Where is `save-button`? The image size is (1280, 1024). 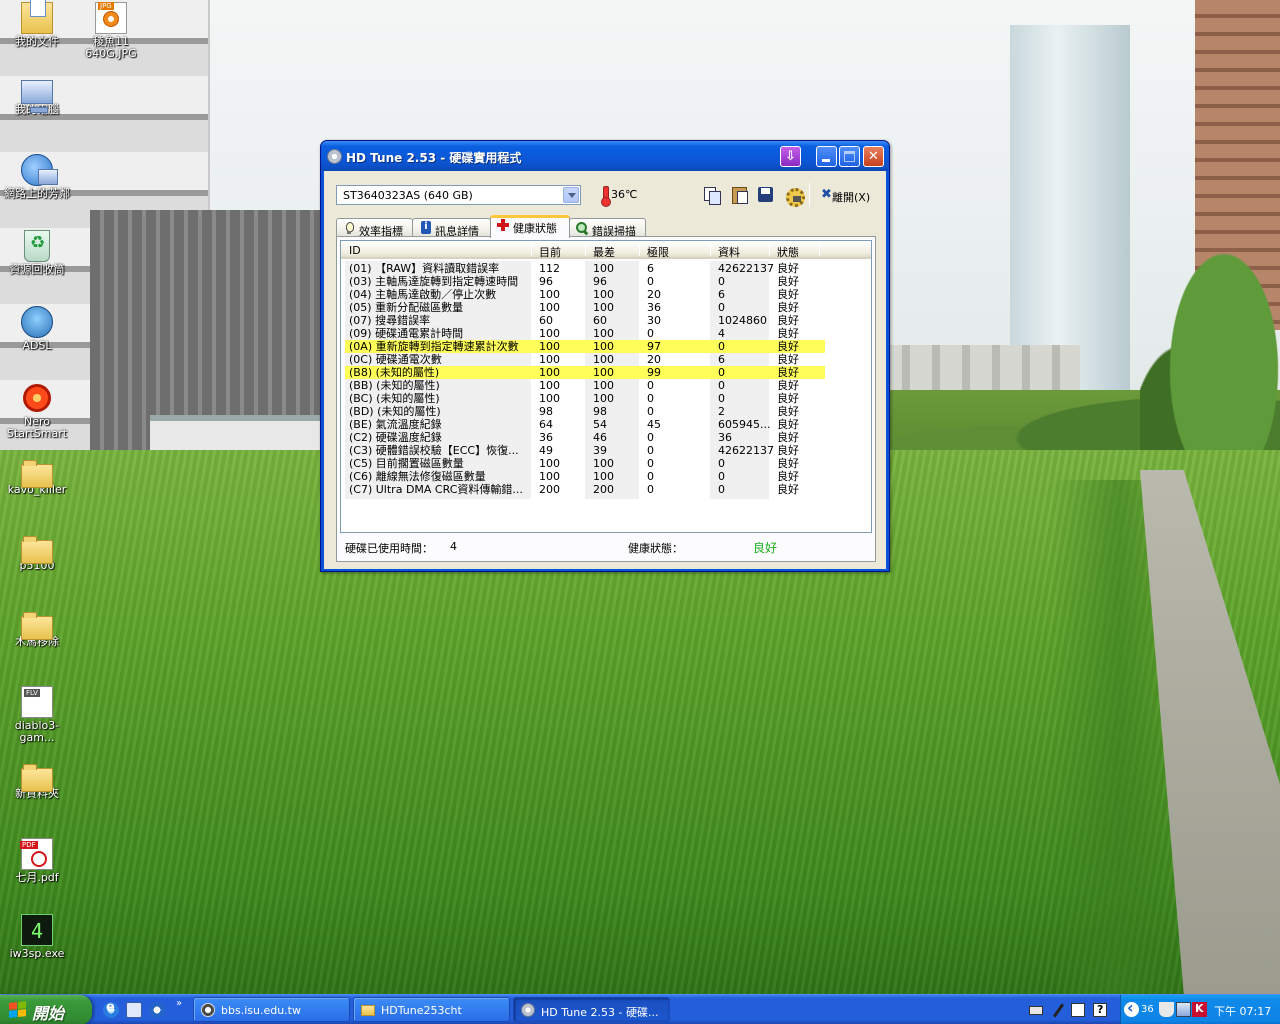
save-button is located at coordinates (766, 195).